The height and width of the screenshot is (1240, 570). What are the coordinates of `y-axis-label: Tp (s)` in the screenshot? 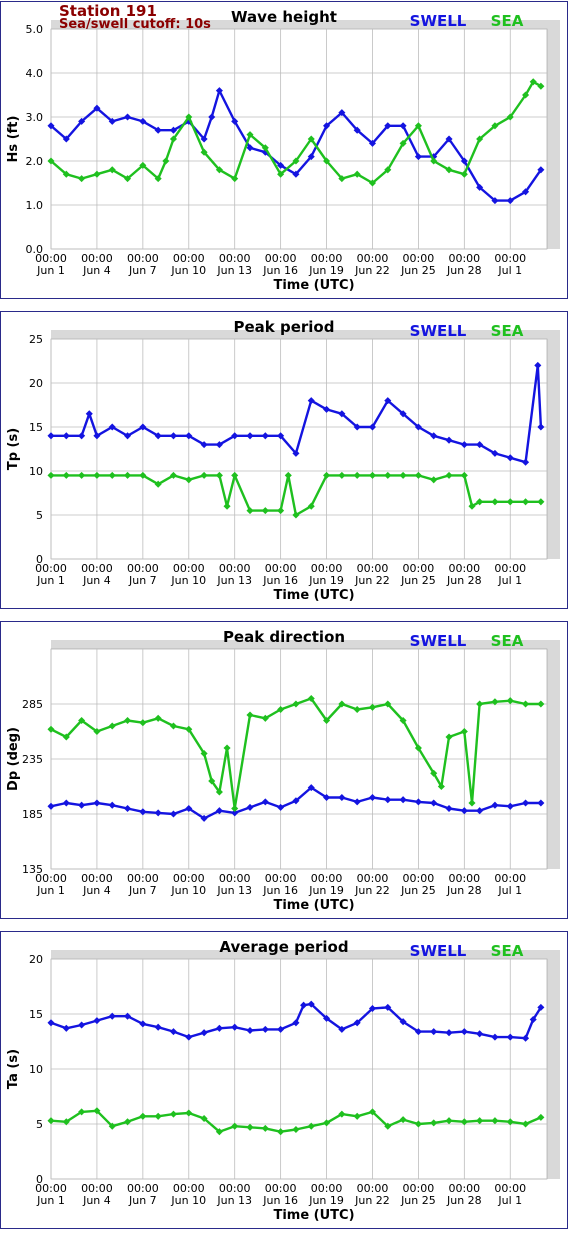 It's located at (13, 449).